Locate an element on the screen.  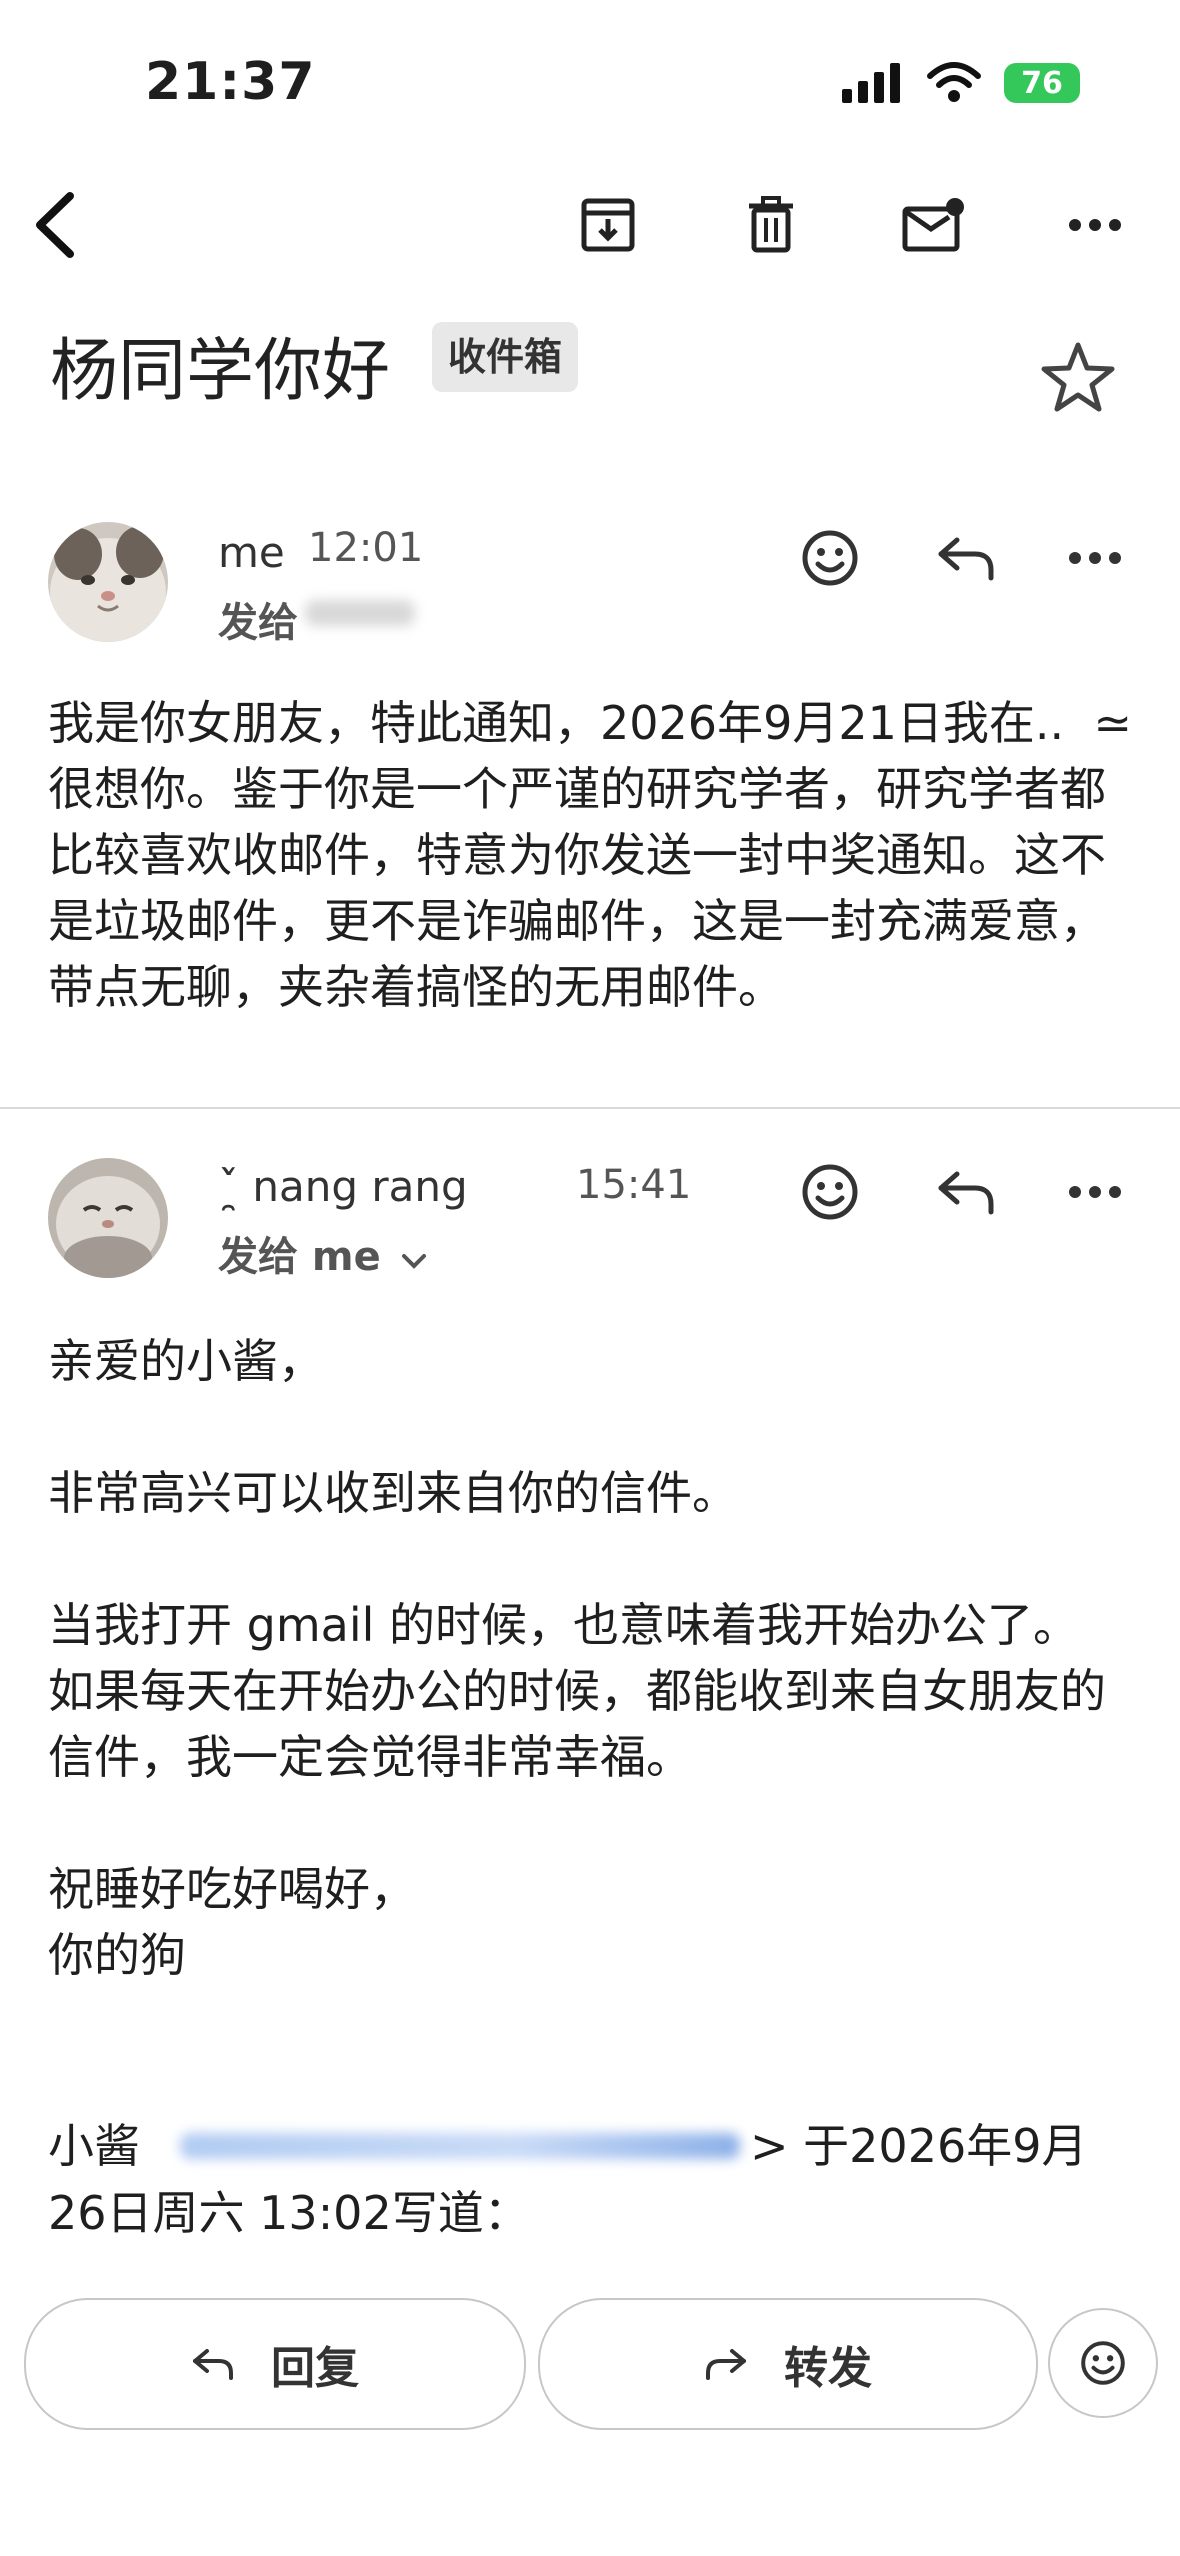
status-icons: 76 is located at coordinates (961, 83).